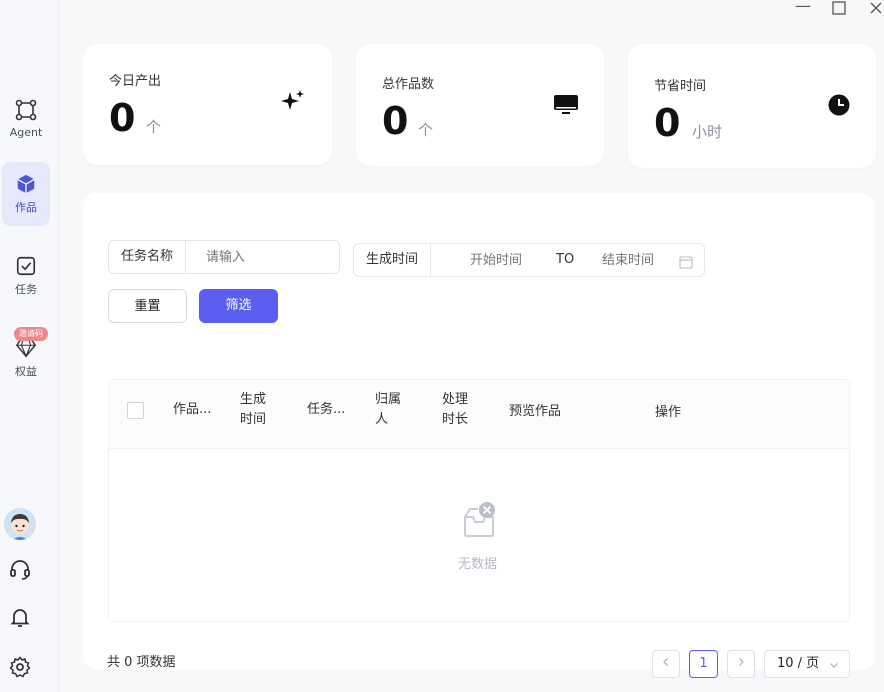 This screenshot has height=692, width=884. Describe the element at coordinates (141, 662) in the screenshot. I see `total-count: 共 0 项数据` at that location.